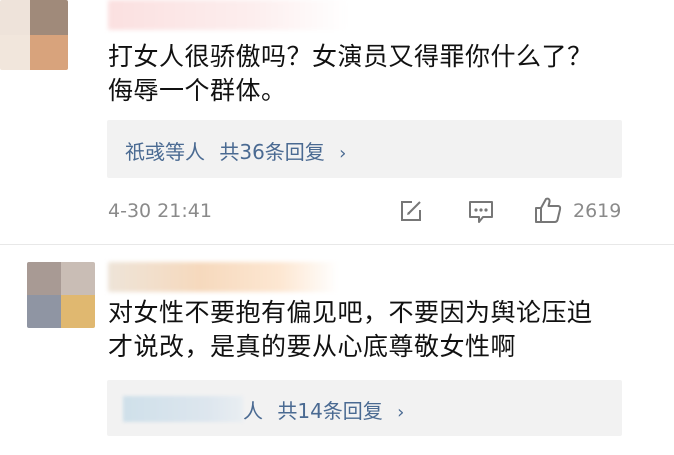 This screenshot has height=455, width=674. I want to click on comment-text-line: 对女性不要抱有偏见吧，不要因为舆论压迫, so click(350, 312).